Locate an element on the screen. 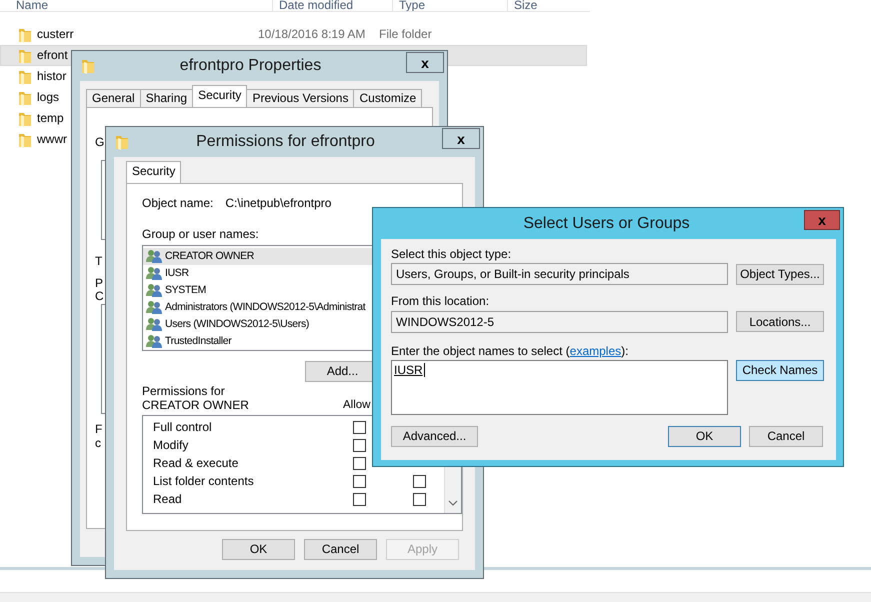 The width and height of the screenshot is (871, 602). field-label: Object name: is located at coordinates (178, 203).